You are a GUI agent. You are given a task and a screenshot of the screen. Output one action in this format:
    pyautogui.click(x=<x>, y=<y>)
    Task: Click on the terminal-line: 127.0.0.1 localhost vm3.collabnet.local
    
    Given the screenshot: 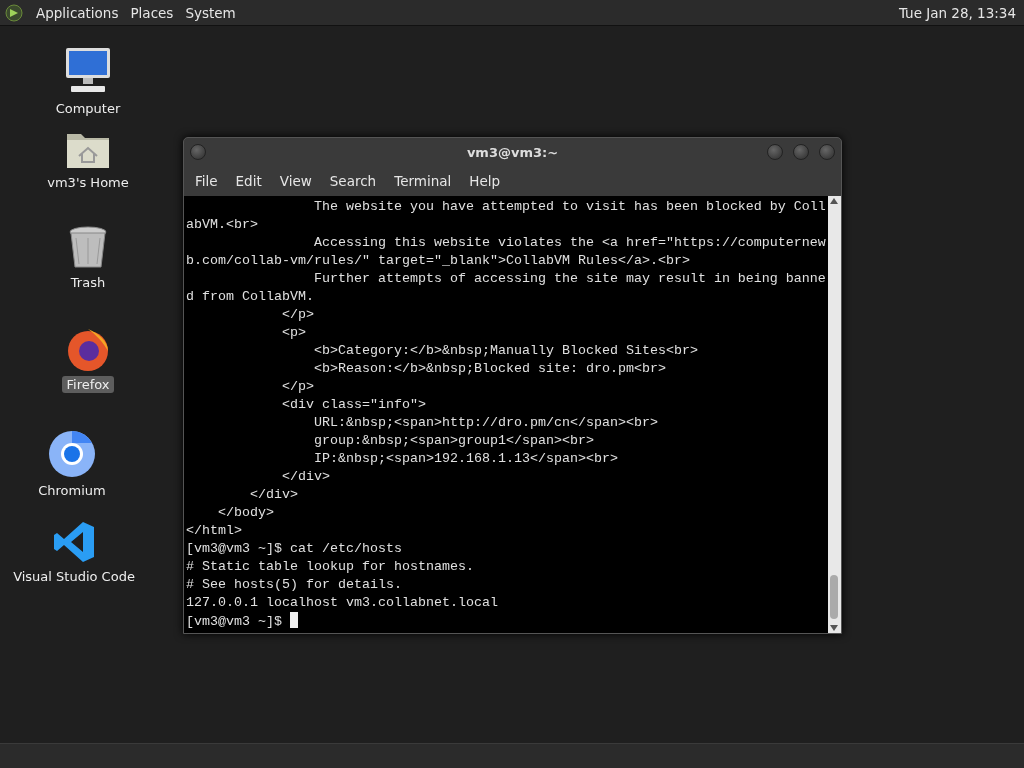 What is the action you would take?
    pyautogui.click(x=342, y=603)
    